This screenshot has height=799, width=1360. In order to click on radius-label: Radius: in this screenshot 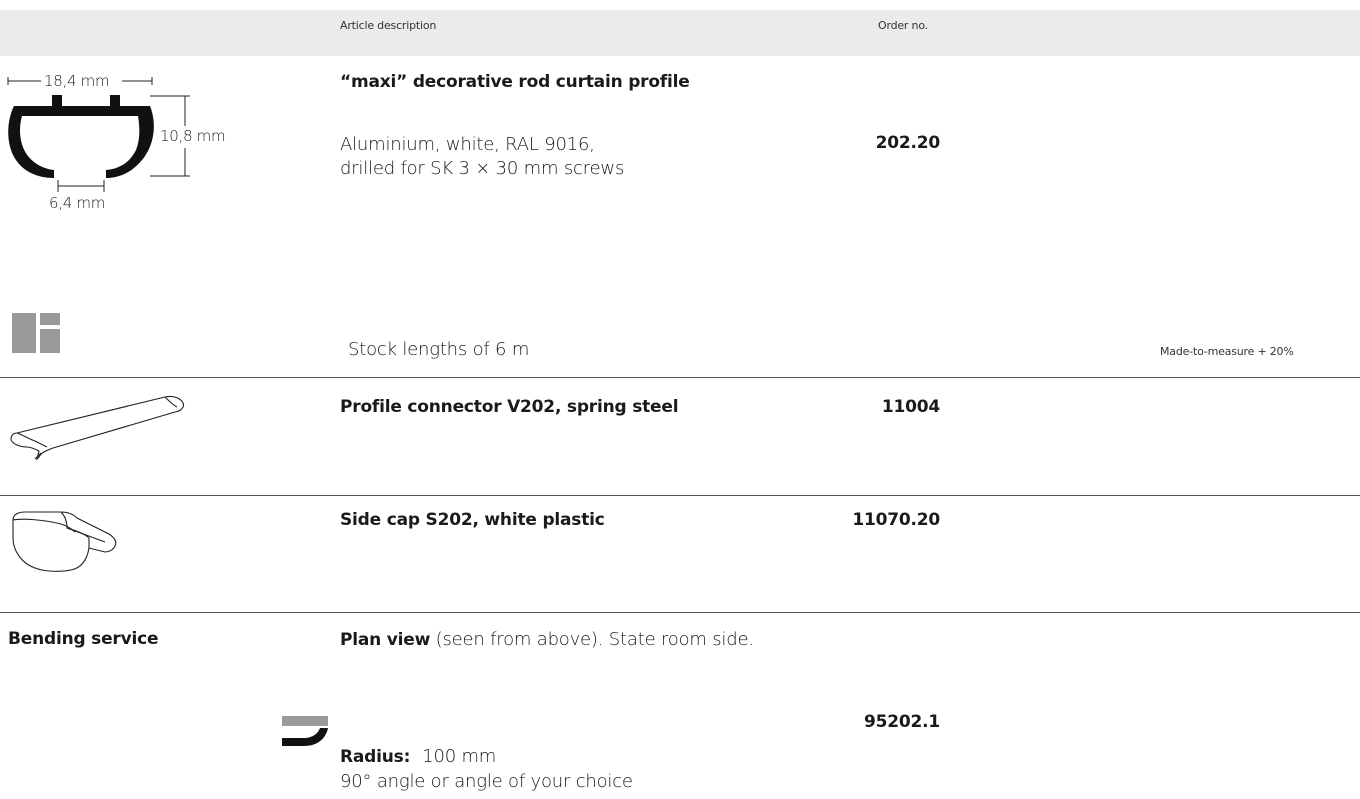, I will do `click(375, 757)`.